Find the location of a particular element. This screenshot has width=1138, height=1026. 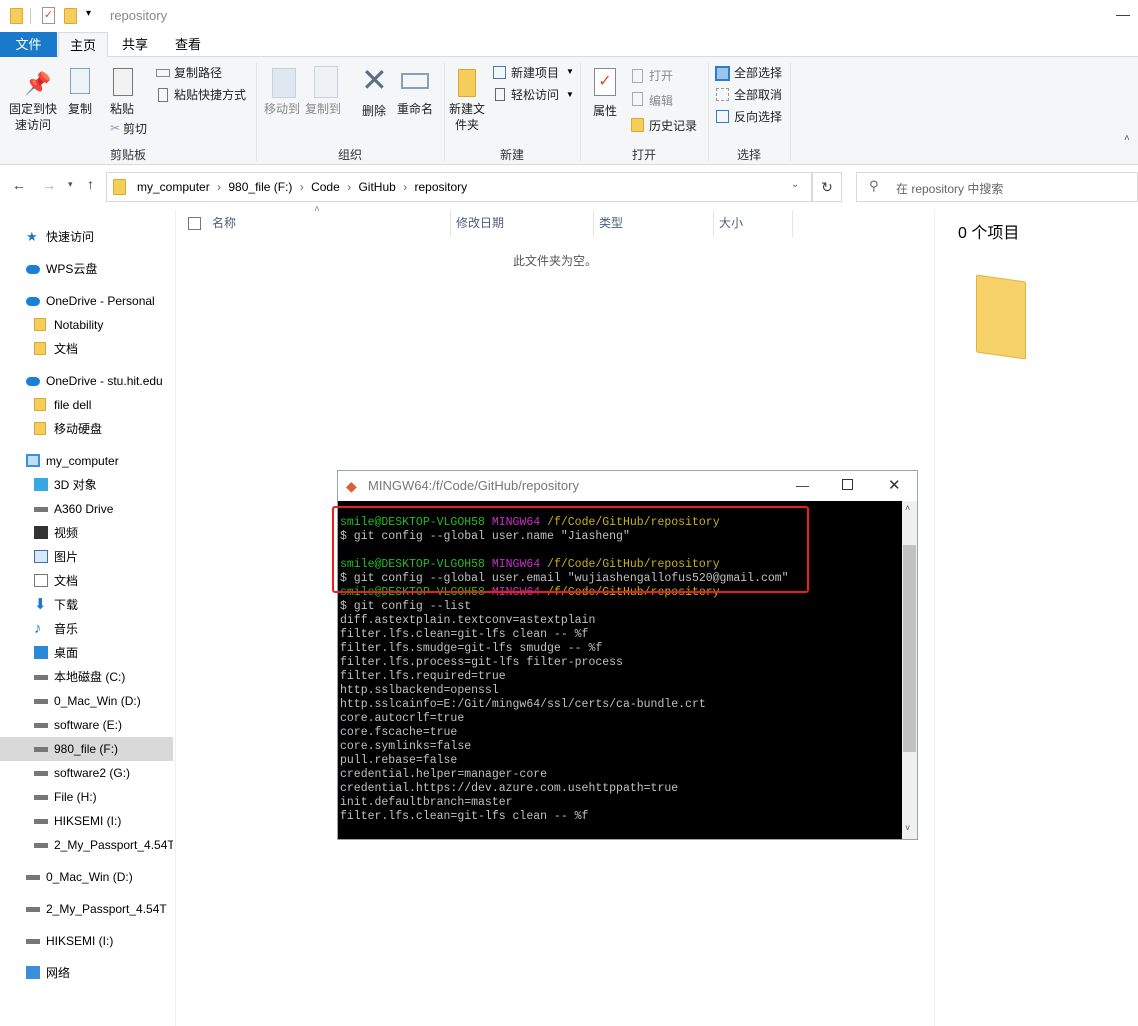

sidebar-item: 3D 对象 is located at coordinates (86, 485).